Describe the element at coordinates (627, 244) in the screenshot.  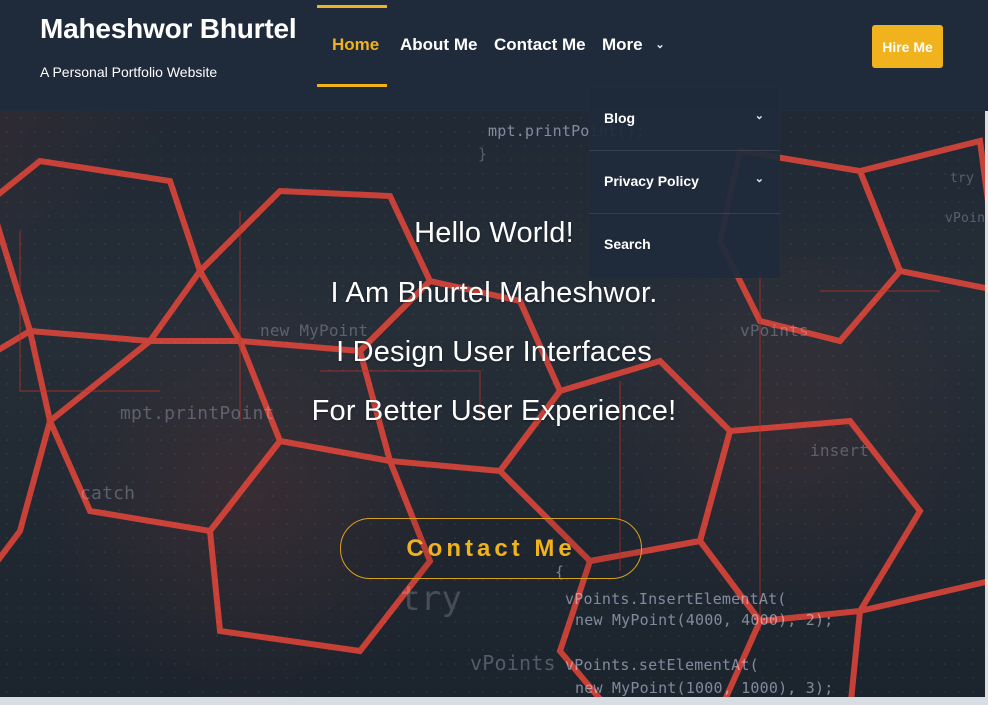
I see `dropdown-item-label: Search` at that location.